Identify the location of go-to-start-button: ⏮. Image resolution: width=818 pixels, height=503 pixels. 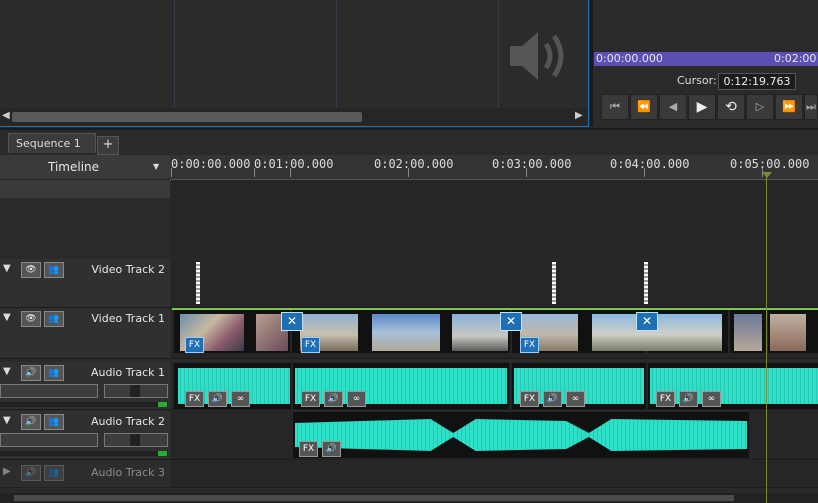
(615, 107).